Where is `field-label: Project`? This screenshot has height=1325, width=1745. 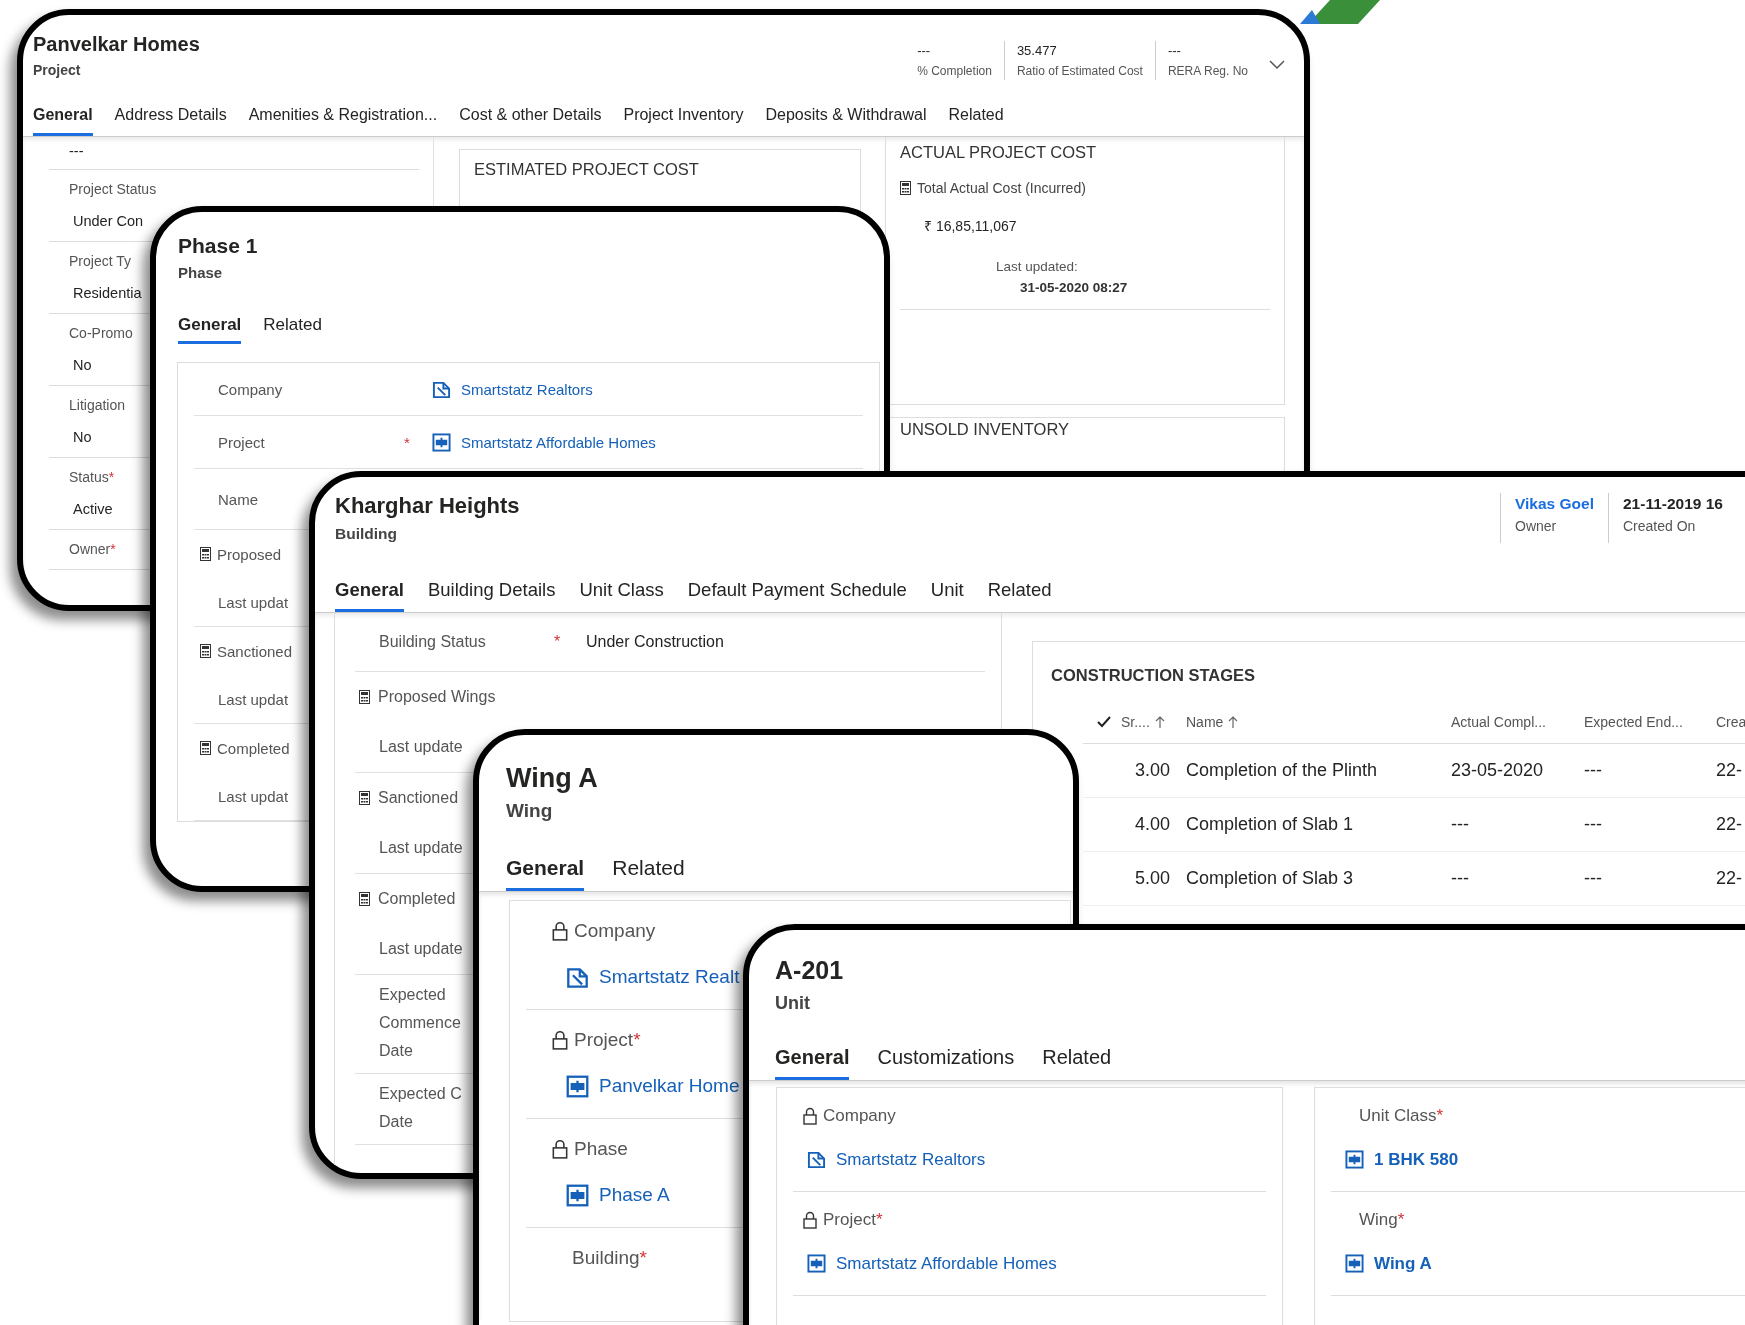 field-label: Project is located at coordinates (849, 1220).